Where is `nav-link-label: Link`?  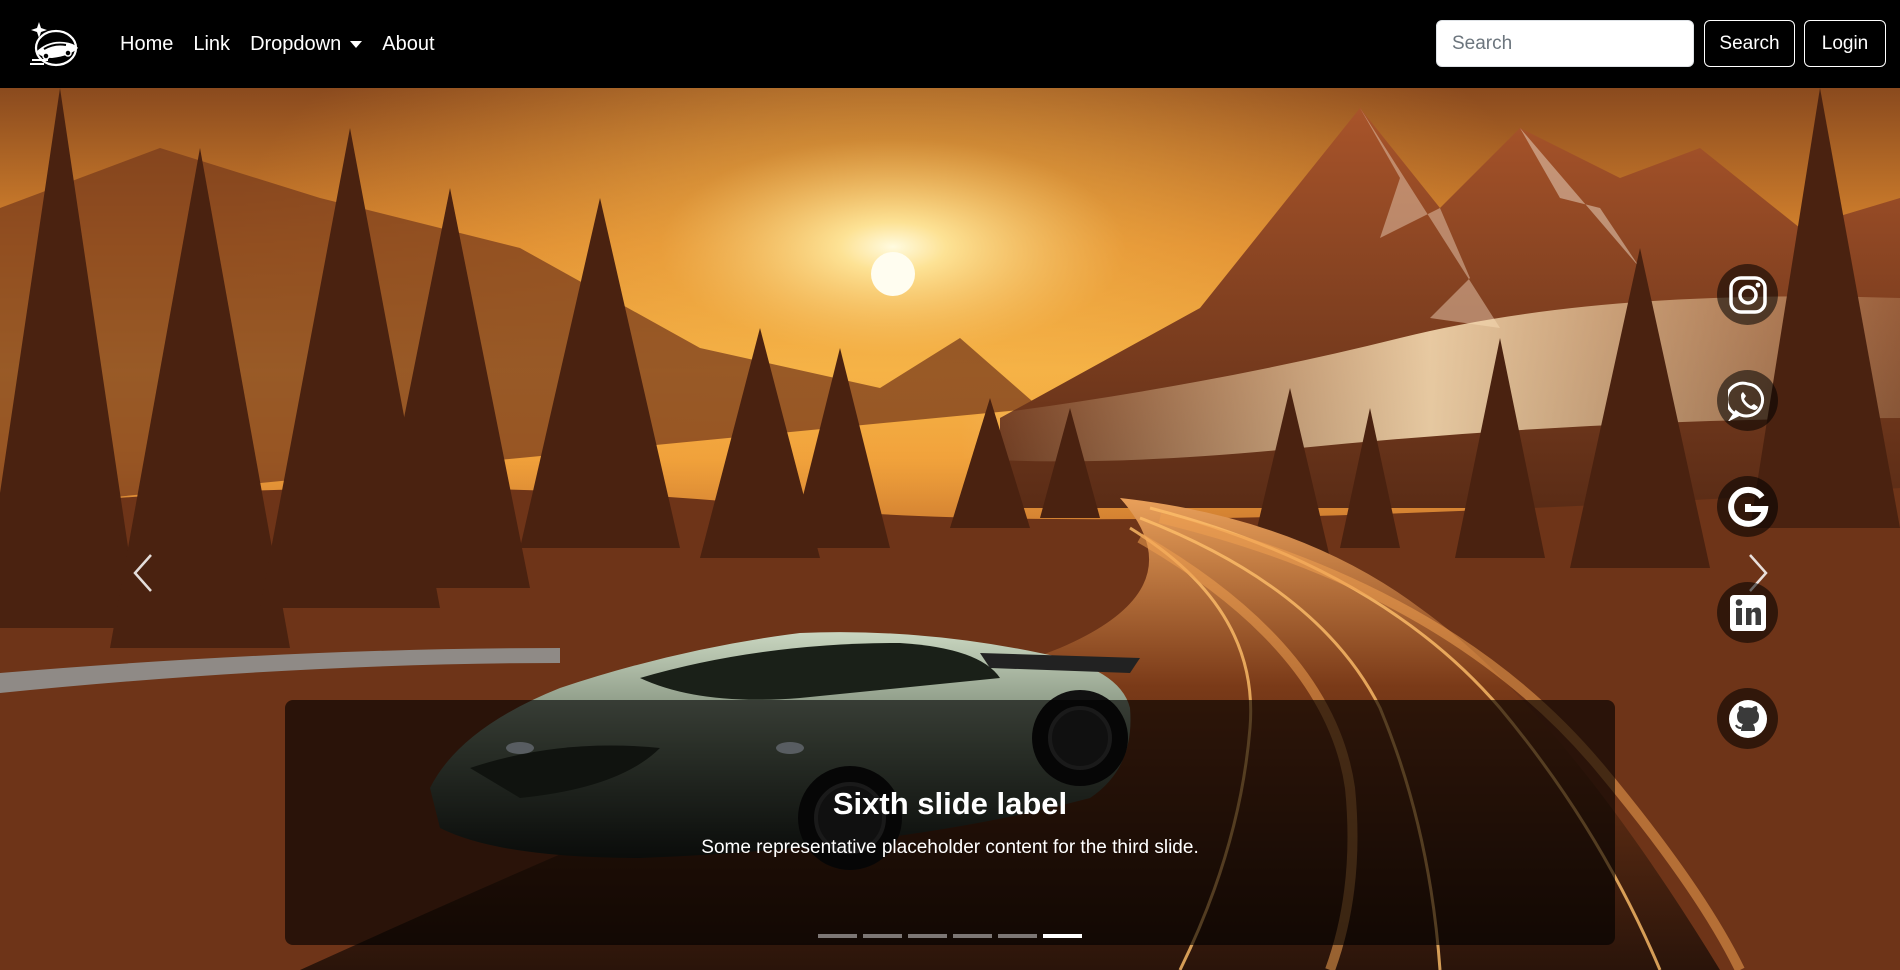 nav-link-label: Link is located at coordinates (212, 43).